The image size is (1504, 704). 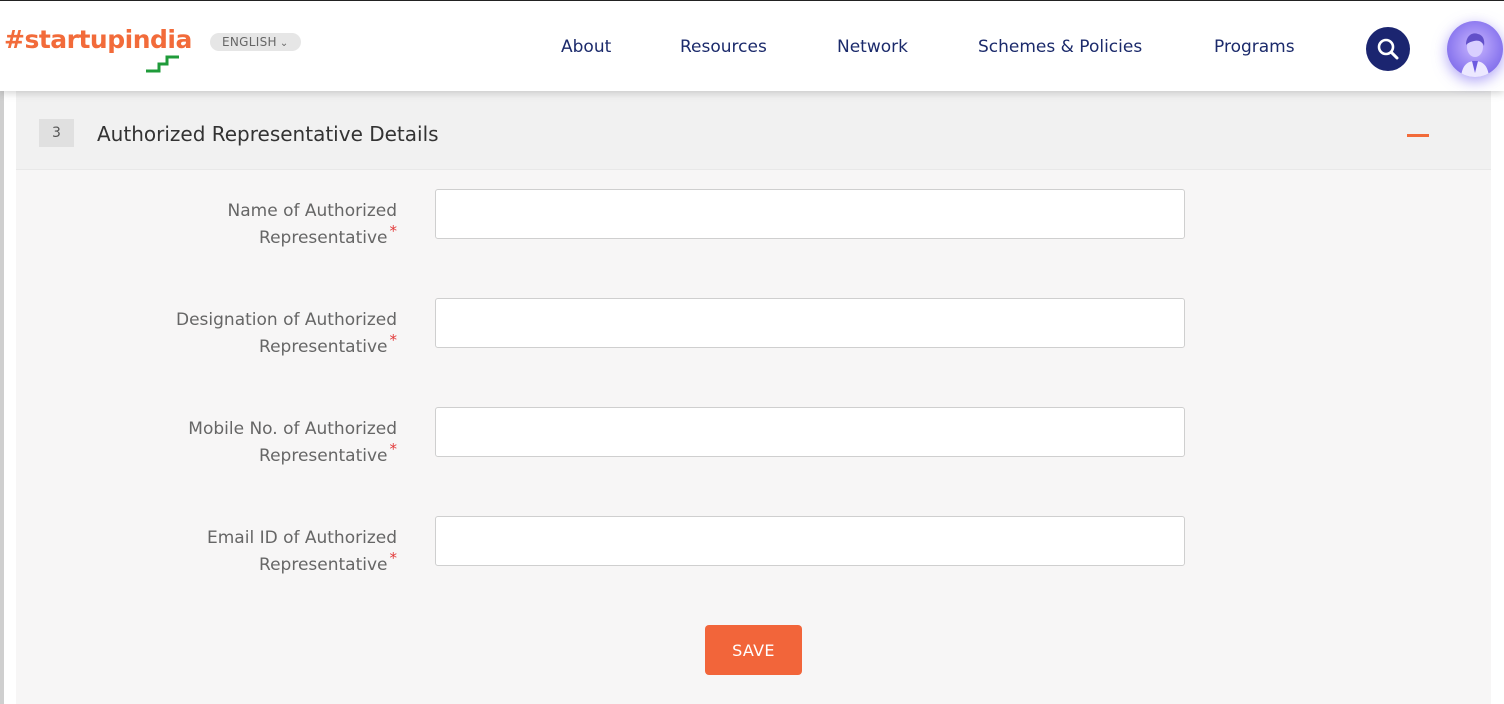 I want to click on logo-india: india, so click(x=158, y=39).